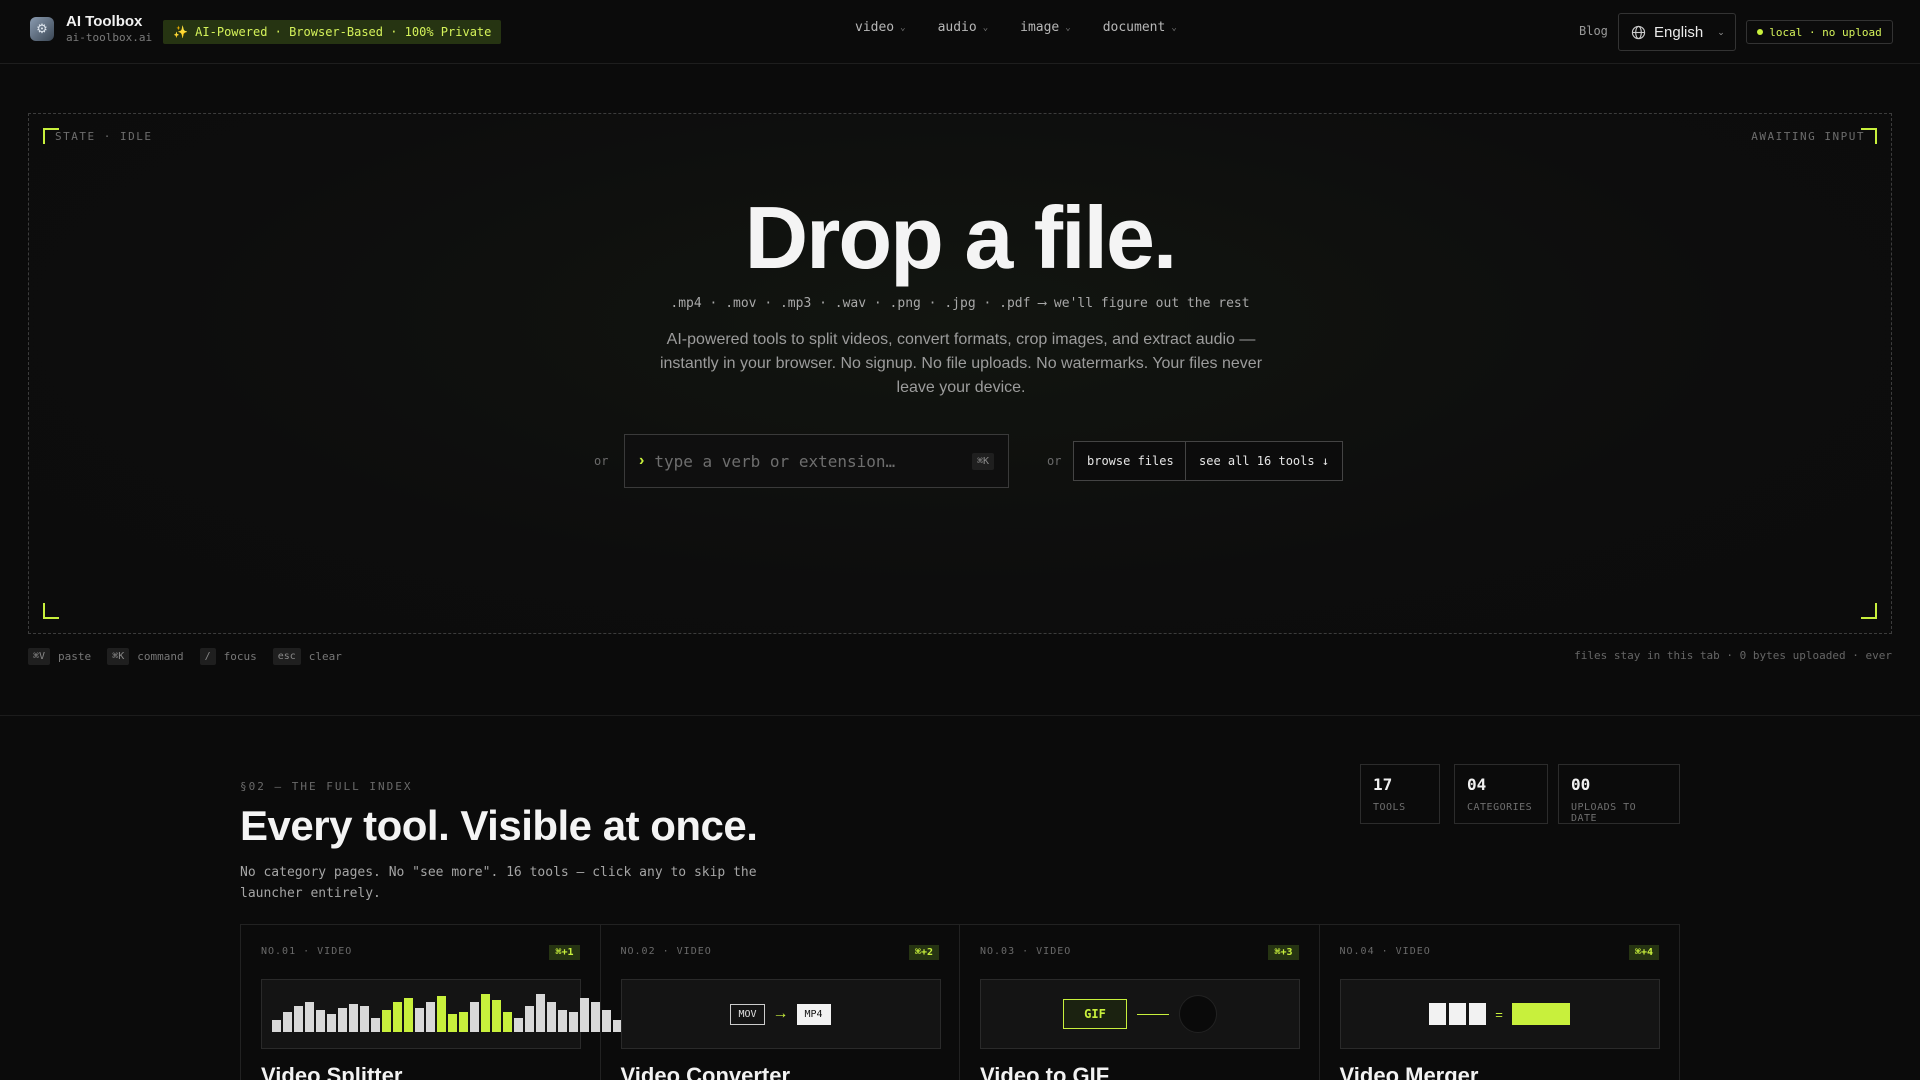  What do you see at coordinates (1409, 1071) in the screenshot?
I see `card-title: Video Merger` at bounding box center [1409, 1071].